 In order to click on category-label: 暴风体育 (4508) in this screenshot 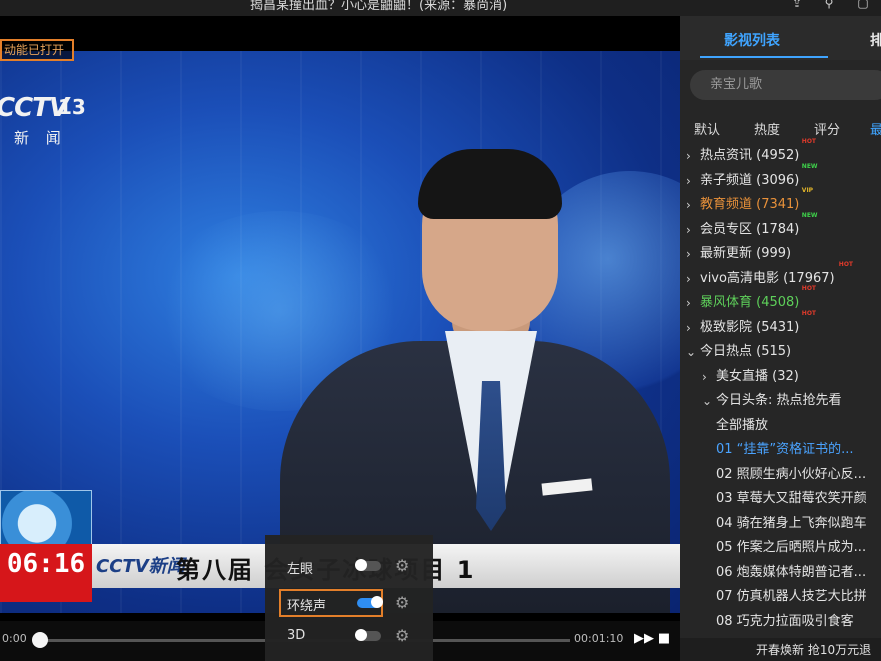, I will do `click(750, 302)`.